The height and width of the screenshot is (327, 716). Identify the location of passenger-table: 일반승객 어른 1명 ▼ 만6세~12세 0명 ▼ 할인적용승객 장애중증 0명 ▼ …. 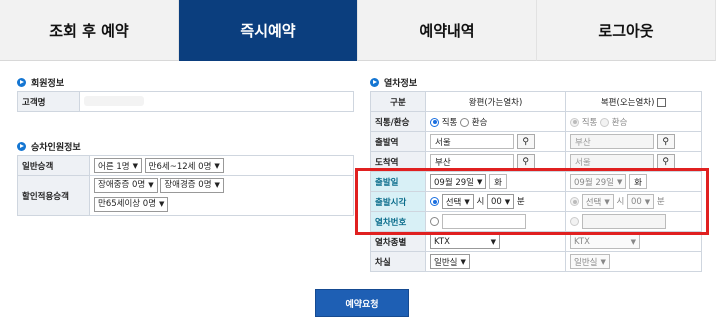
(185, 185).